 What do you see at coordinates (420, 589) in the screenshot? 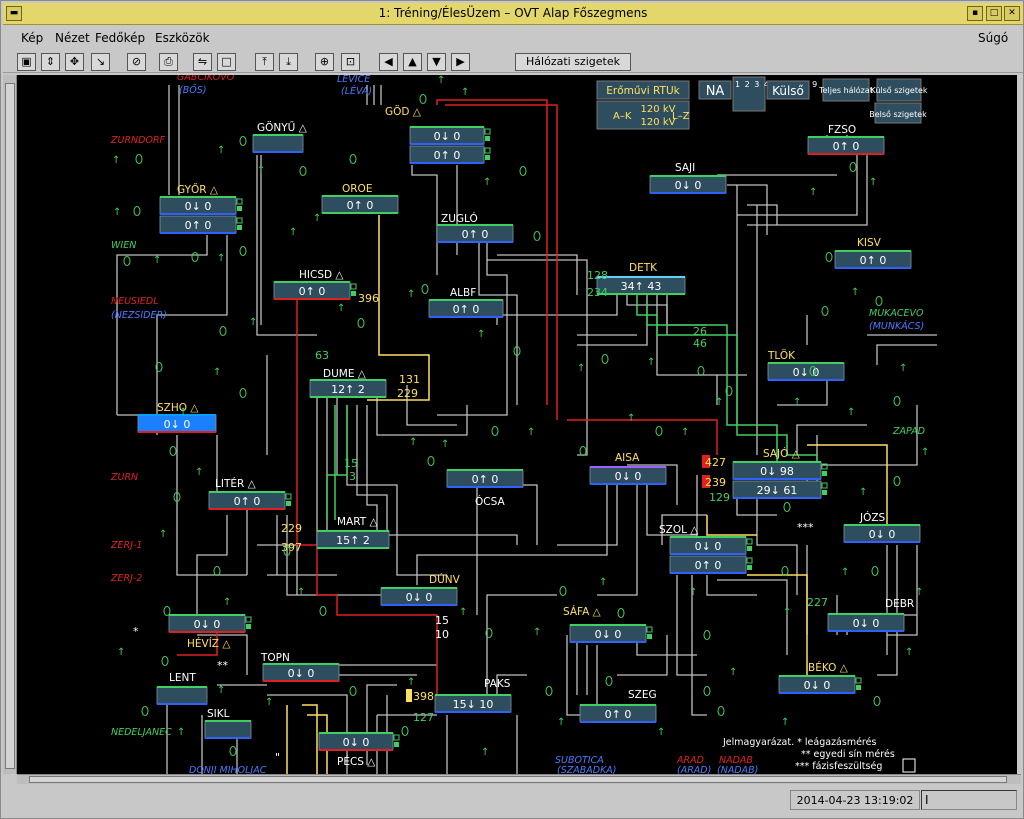
I see `station-dunv: DÚNV 0↓ 0` at bounding box center [420, 589].